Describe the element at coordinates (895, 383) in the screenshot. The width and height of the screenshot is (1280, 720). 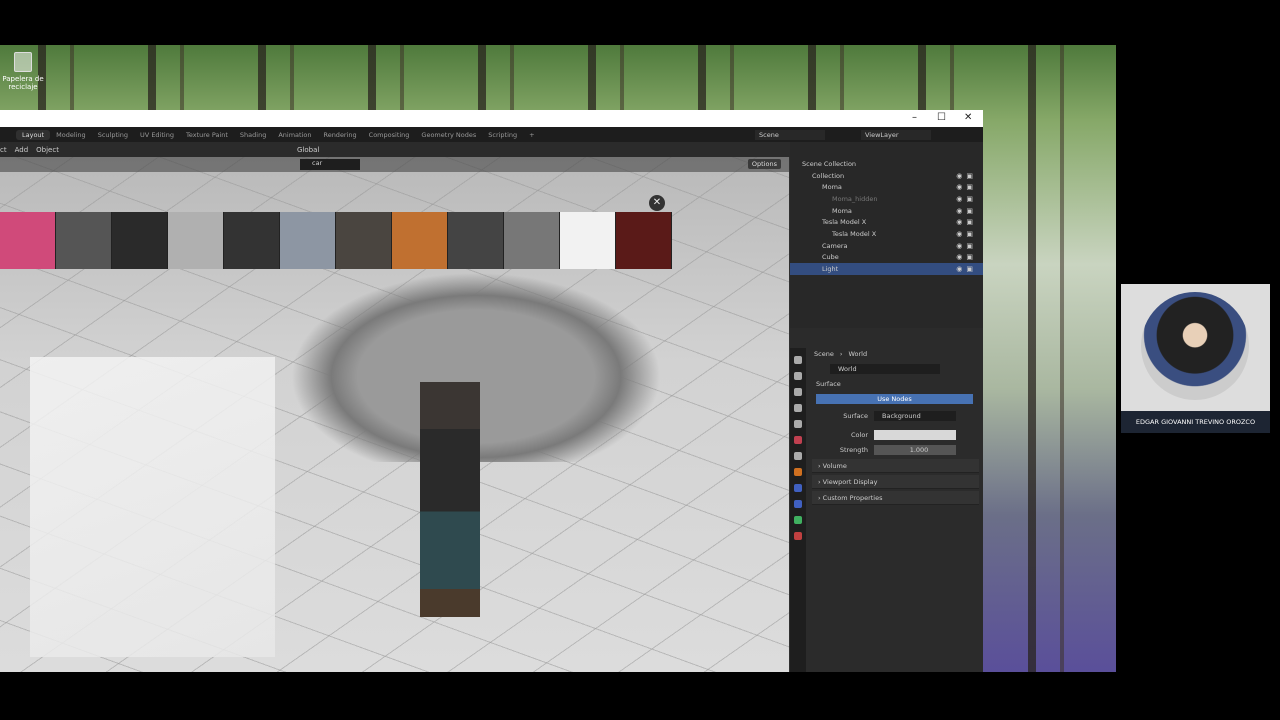
I see `surface-panel-header: Surface` at that location.